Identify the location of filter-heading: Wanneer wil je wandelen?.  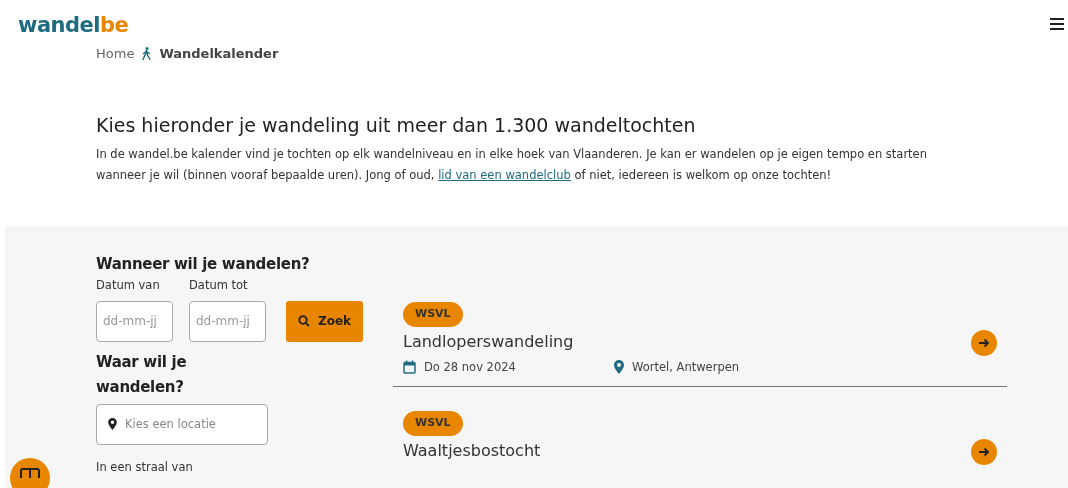
(203, 265).